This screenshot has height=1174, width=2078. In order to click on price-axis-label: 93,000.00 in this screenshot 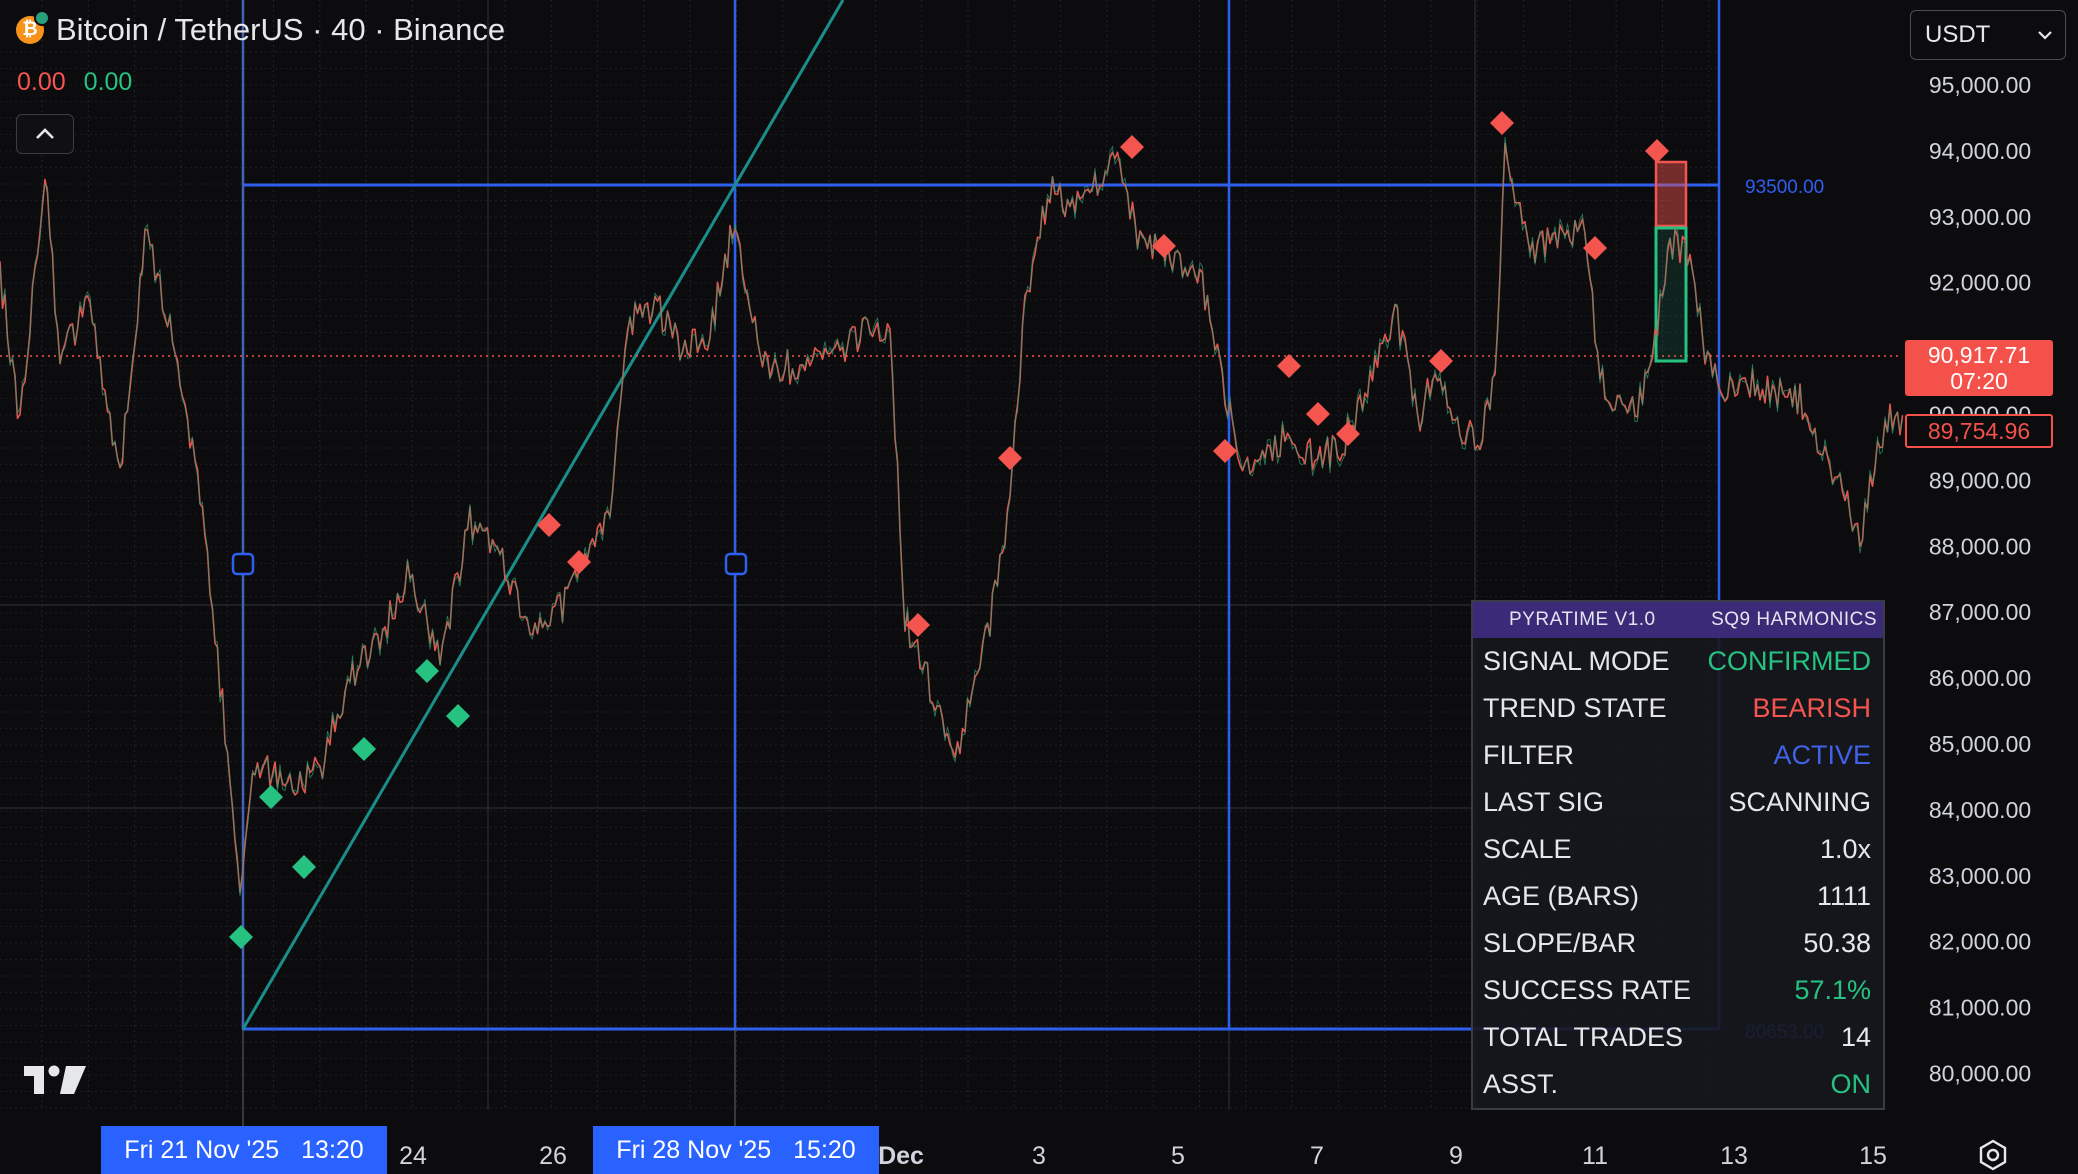, I will do `click(1980, 217)`.